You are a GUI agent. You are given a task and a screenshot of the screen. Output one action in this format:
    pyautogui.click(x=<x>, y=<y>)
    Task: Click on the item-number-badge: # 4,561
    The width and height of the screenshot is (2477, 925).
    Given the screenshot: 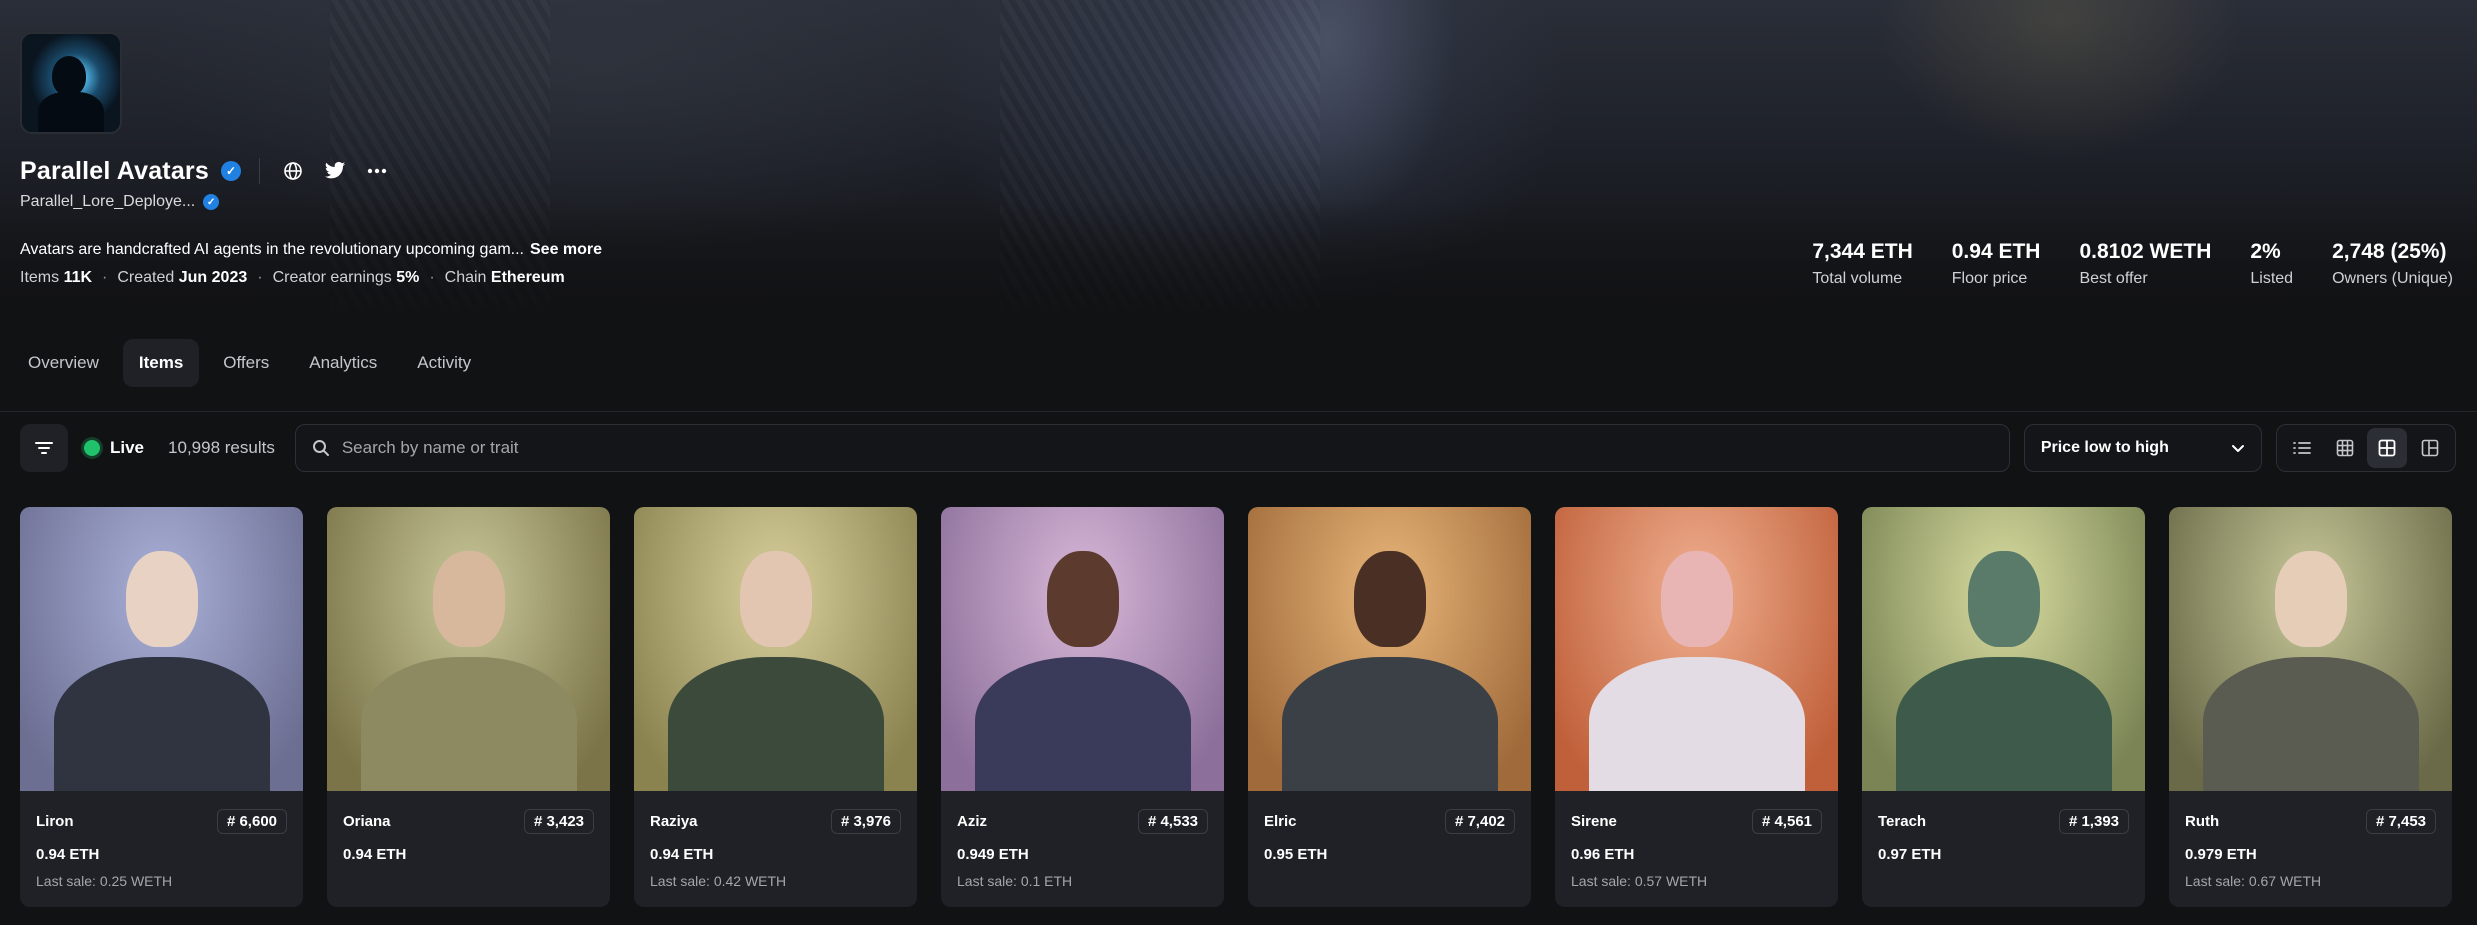 What is the action you would take?
    pyautogui.click(x=1786, y=821)
    